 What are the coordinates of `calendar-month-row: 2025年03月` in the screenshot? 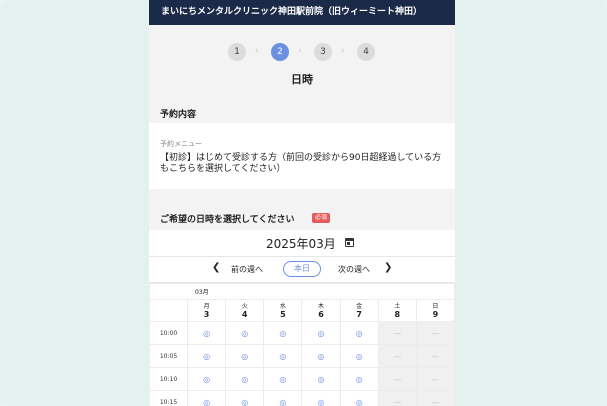 It's located at (302, 243).